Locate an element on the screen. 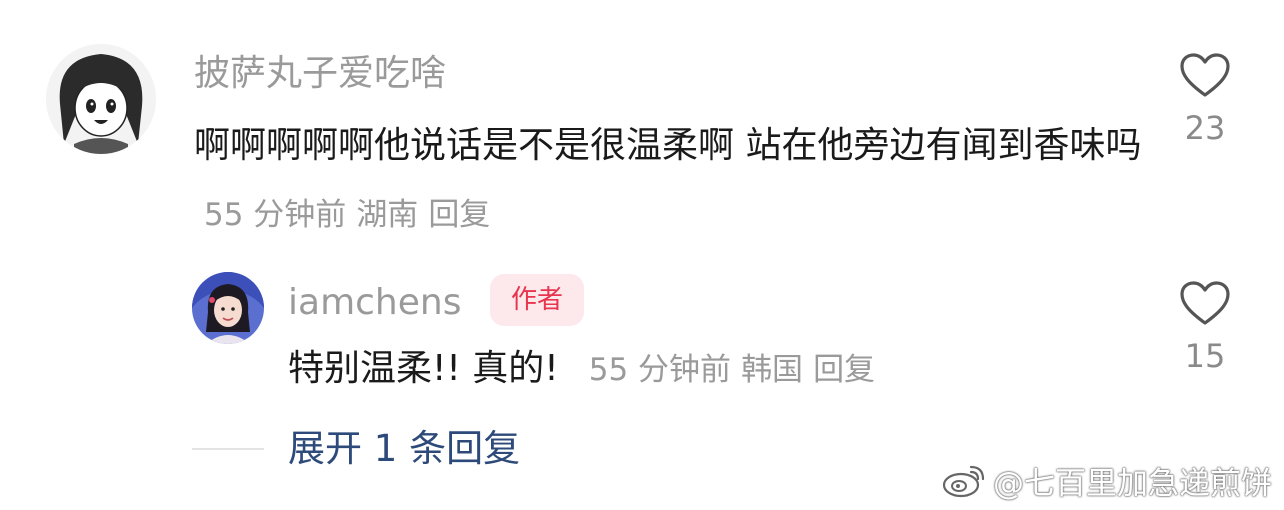 Image resolution: width=1284 pixels, height=510 pixels. reply-time: 55 分钟前 is located at coordinates (660, 370).